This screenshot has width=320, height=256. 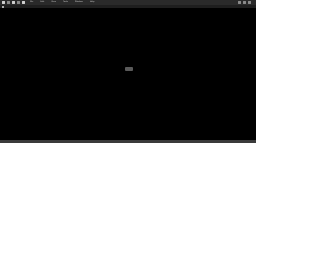 What do you see at coordinates (3, 2) in the screenshot?
I see `apple-icon` at bounding box center [3, 2].